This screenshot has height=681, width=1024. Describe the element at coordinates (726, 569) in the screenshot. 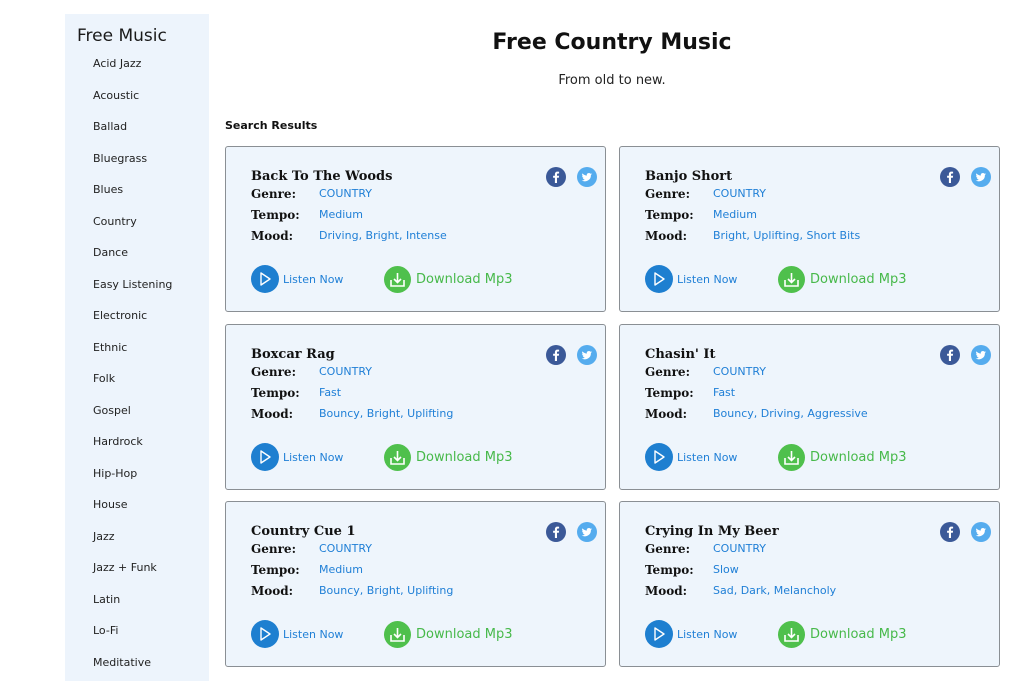

I see `tempo-value: Slow` at that location.